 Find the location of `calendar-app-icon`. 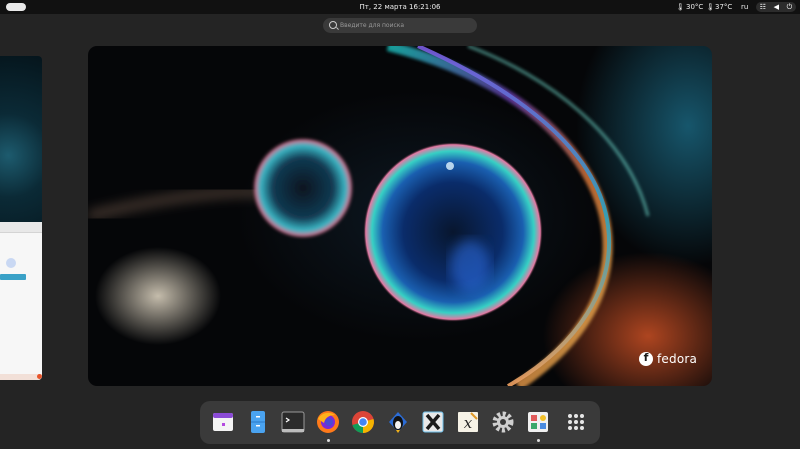

calendar-app-icon is located at coordinates (223, 422).